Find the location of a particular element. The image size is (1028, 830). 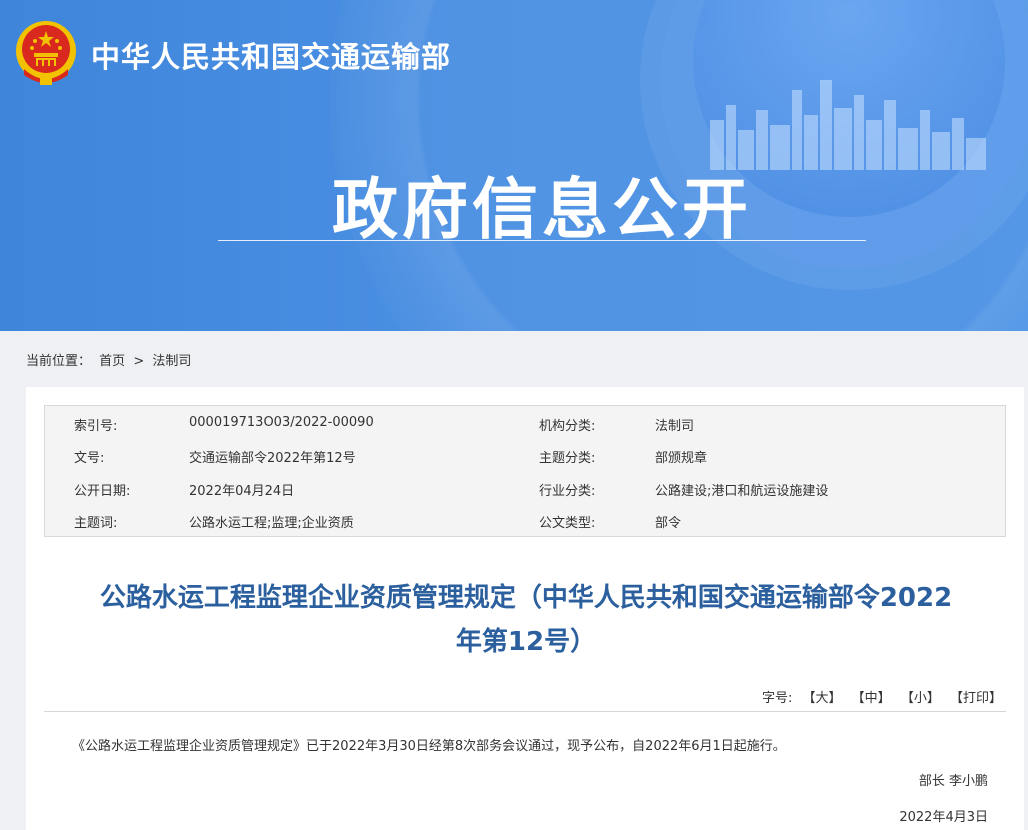

breadcrumb: 当前位置： 首页 > 法制司 is located at coordinates (110, 359).